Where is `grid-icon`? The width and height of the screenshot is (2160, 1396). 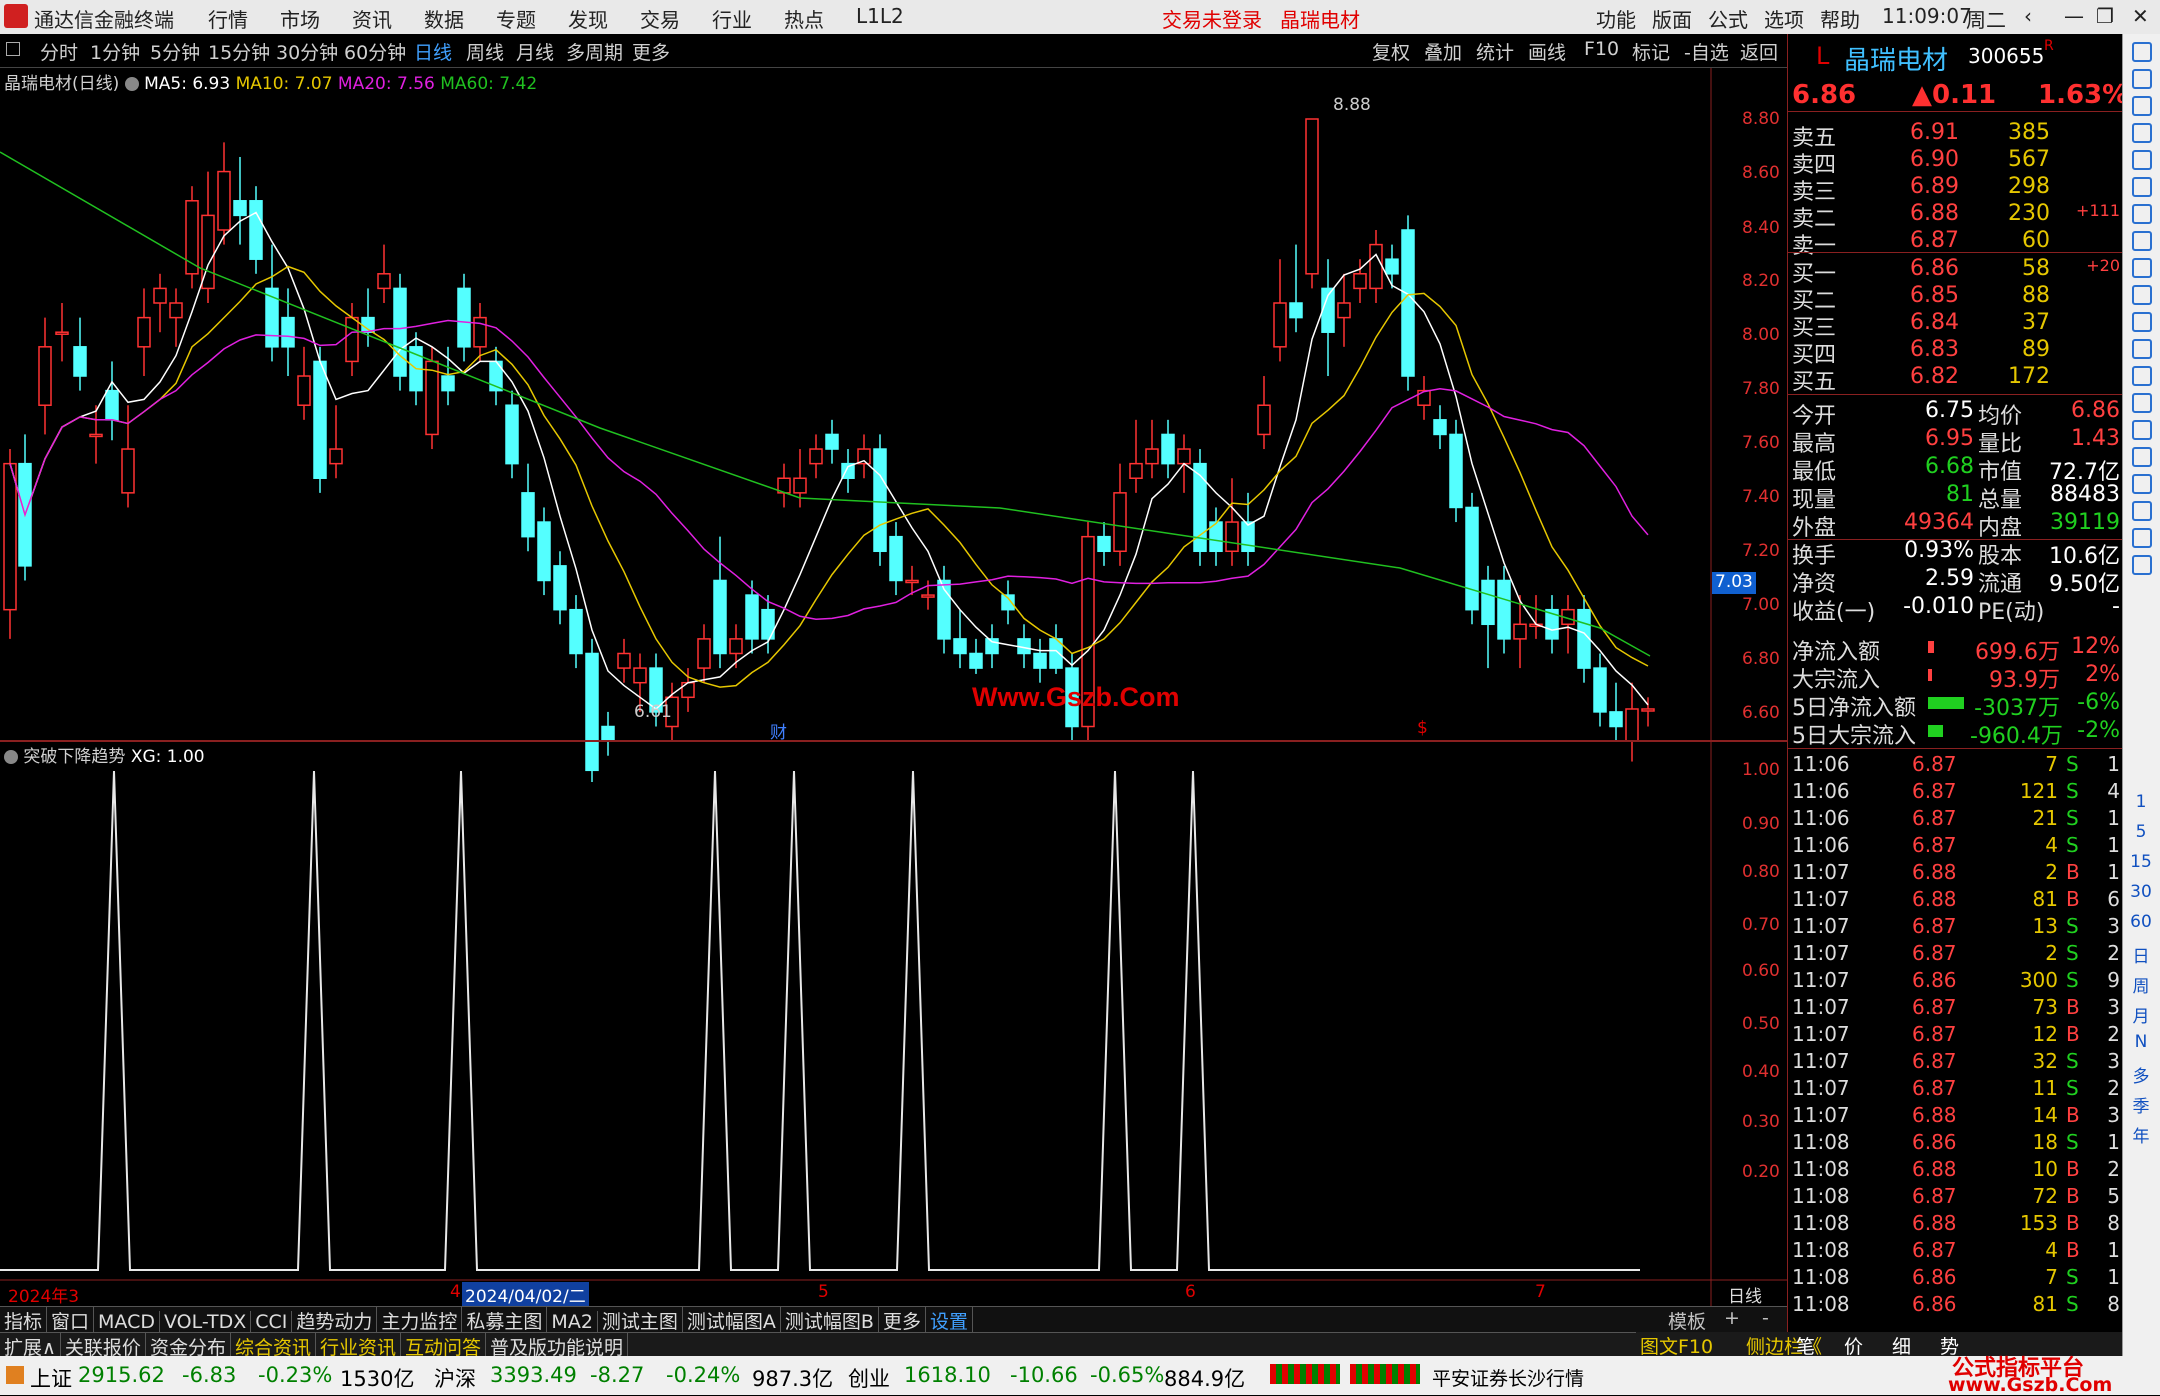 grid-icon is located at coordinates (2142, 133).